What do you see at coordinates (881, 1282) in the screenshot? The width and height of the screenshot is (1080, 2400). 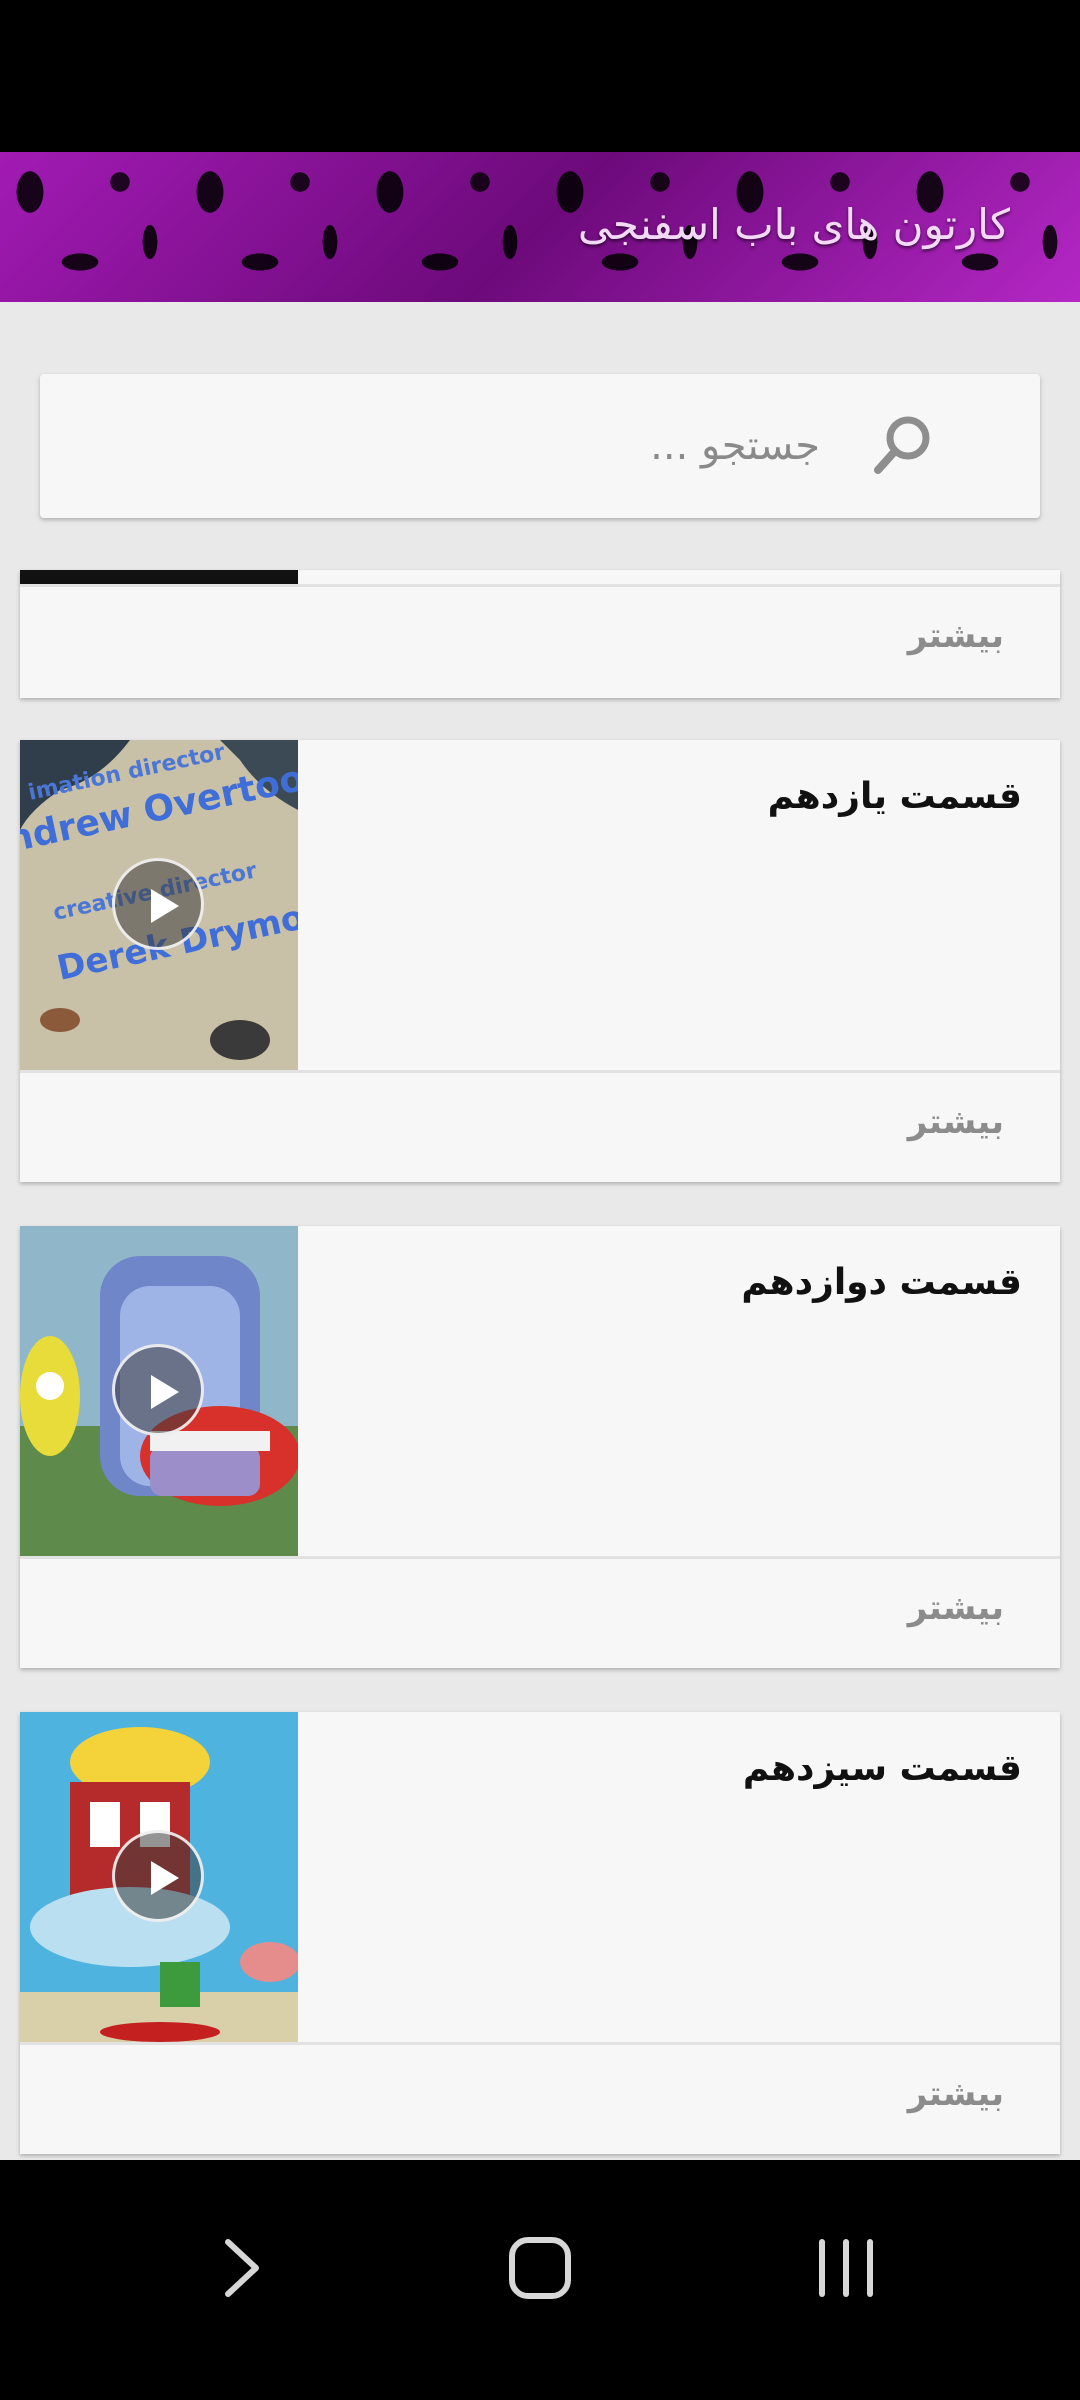 I see `episode-title: قسمت دوازدهم` at bounding box center [881, 1282].